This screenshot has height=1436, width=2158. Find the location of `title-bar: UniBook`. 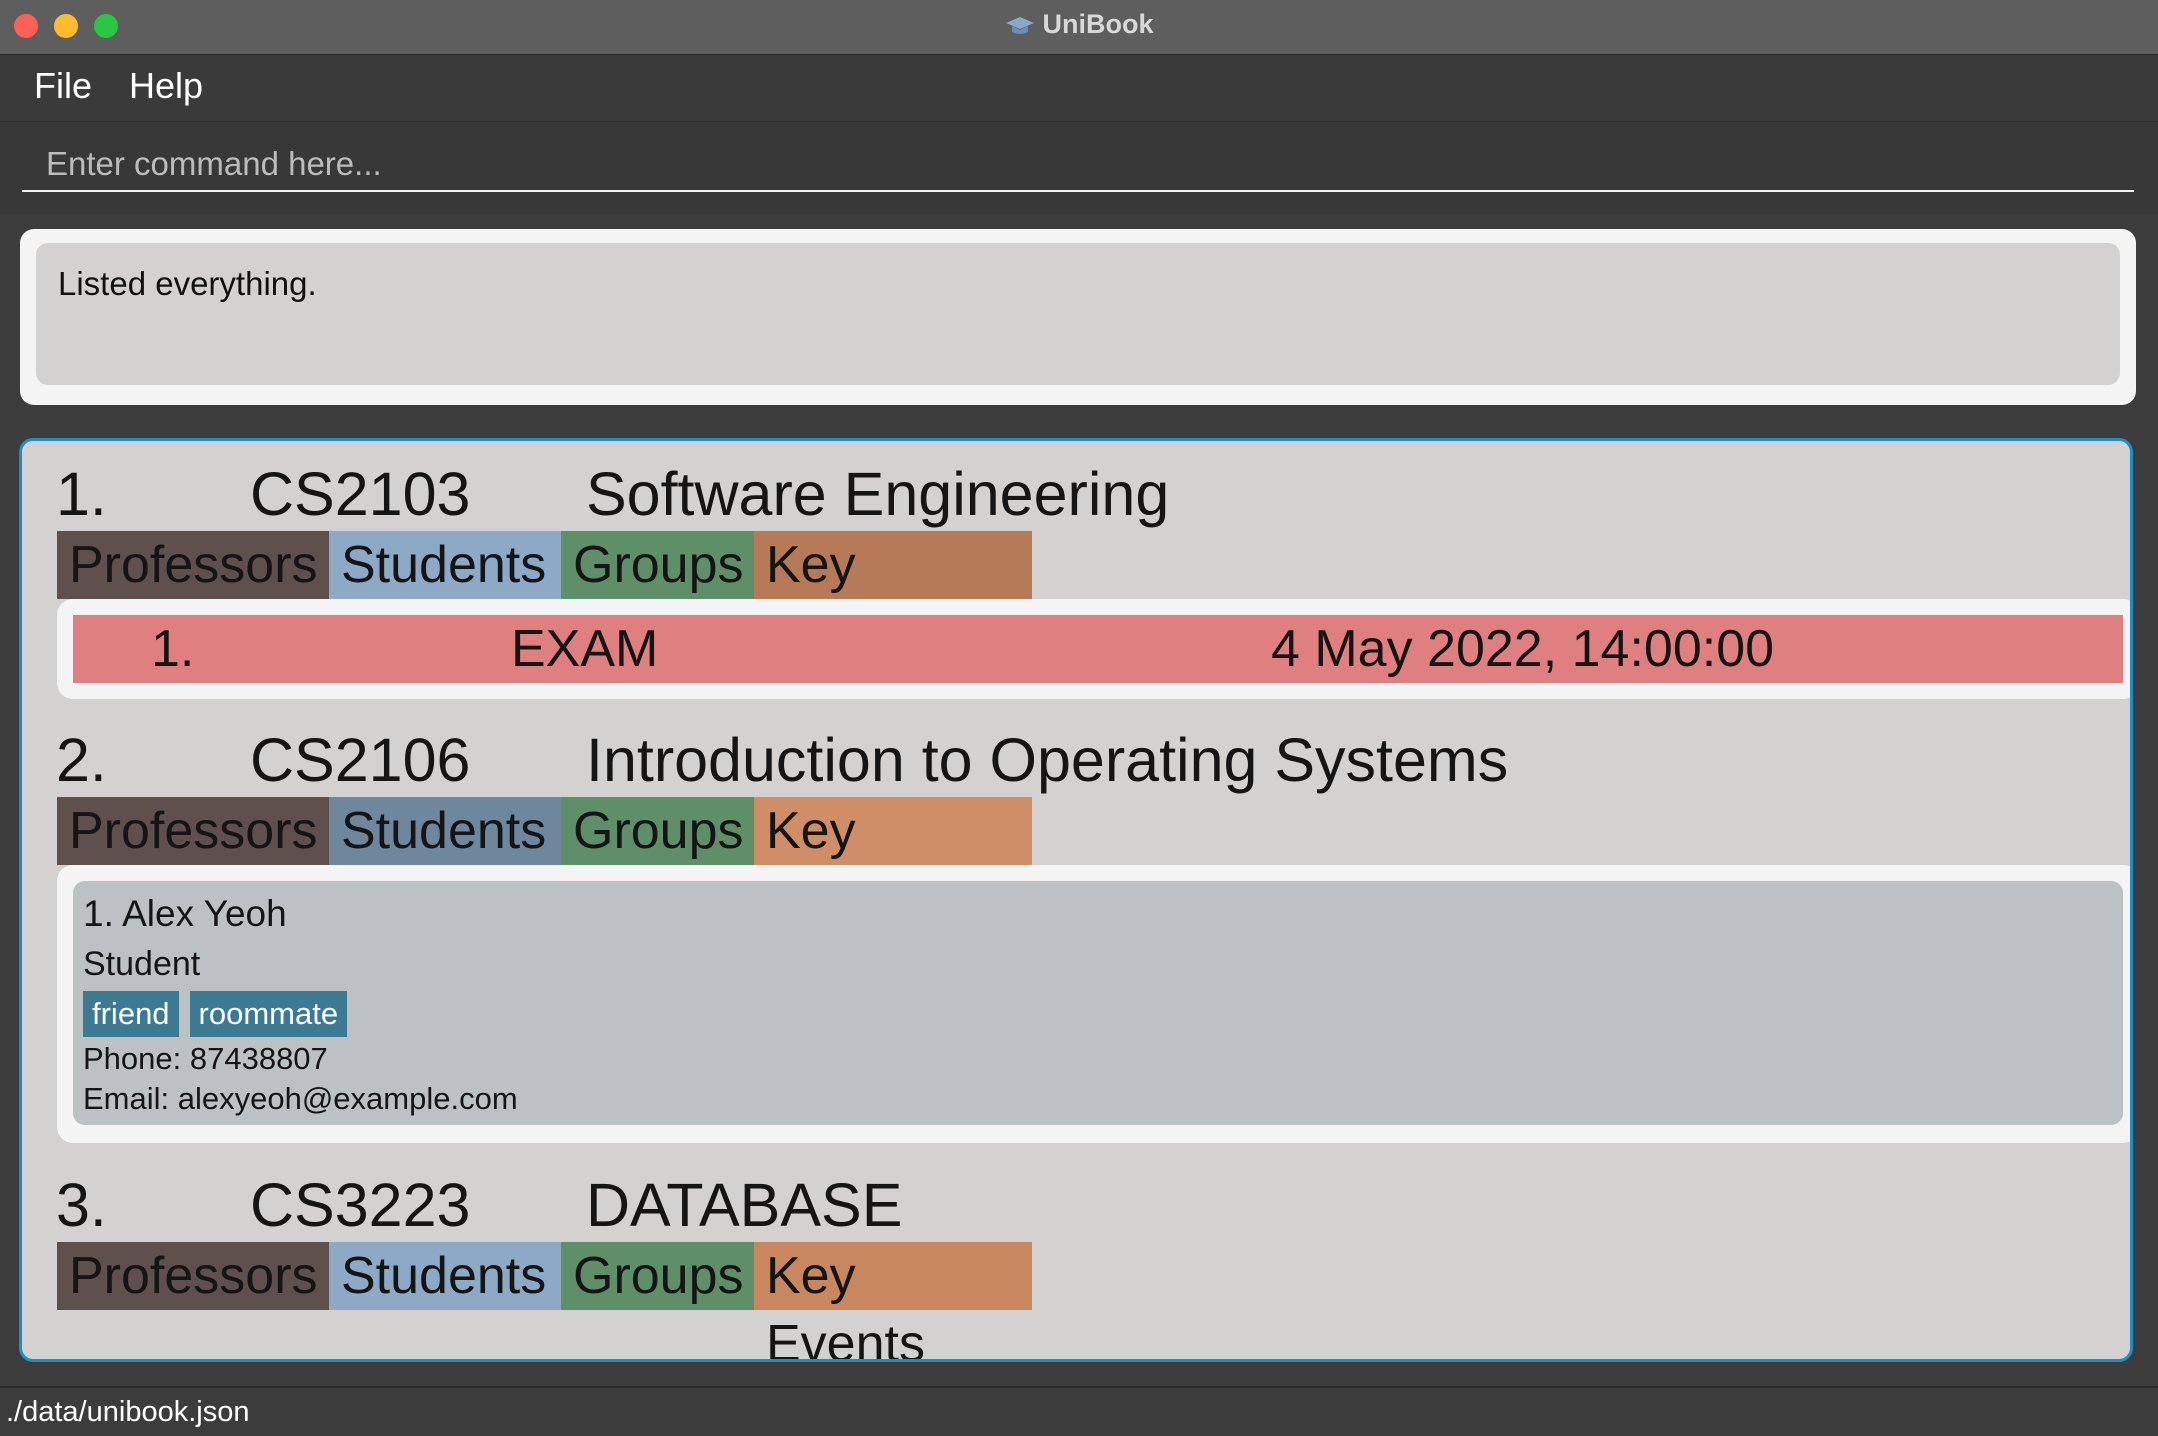

title-bar: UniBook is located at coordinates (1079, 27).